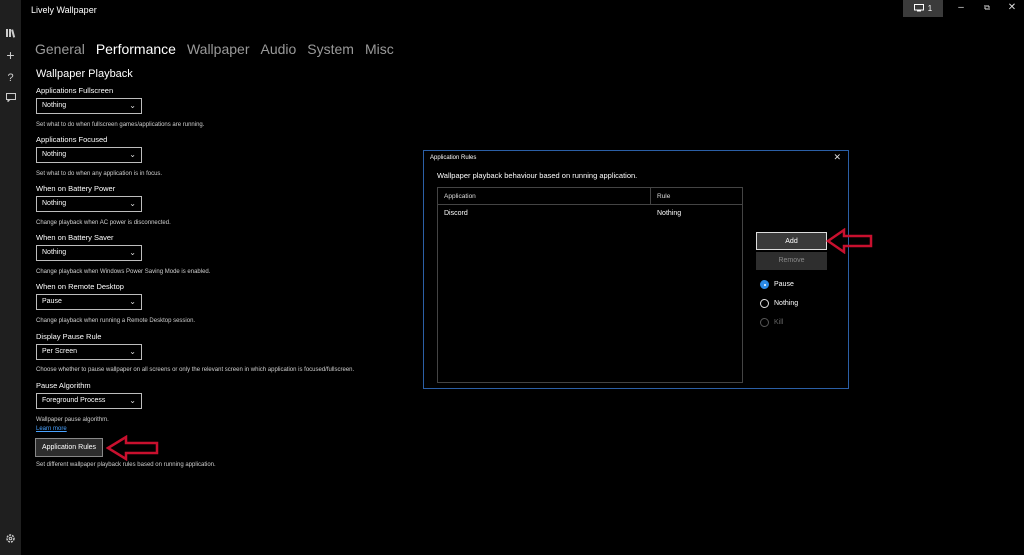 The height and width of the screenshot is (555, 1024). I want to click on add-icon: +, so click(10, 55).